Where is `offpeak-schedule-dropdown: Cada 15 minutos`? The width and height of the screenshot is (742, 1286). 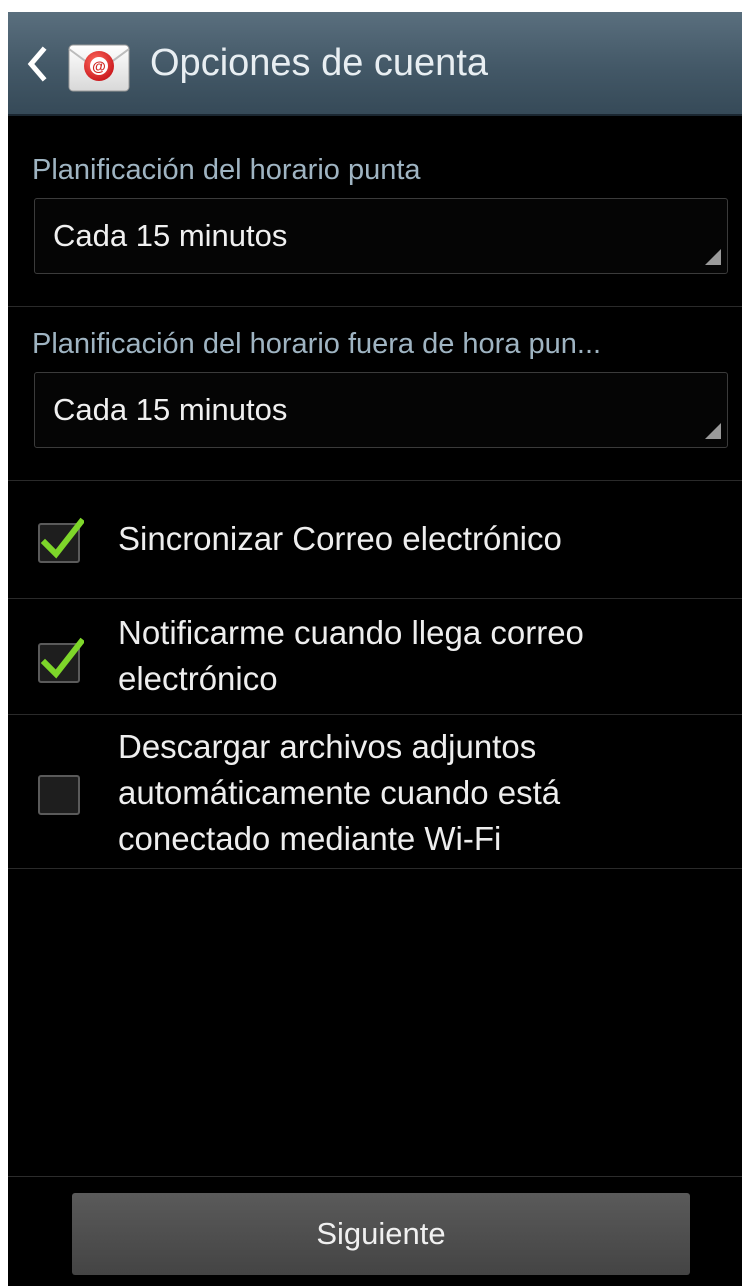
offpeak-schedule-dropdown: Cada 15 minutos is located at coordinates (381, 410).